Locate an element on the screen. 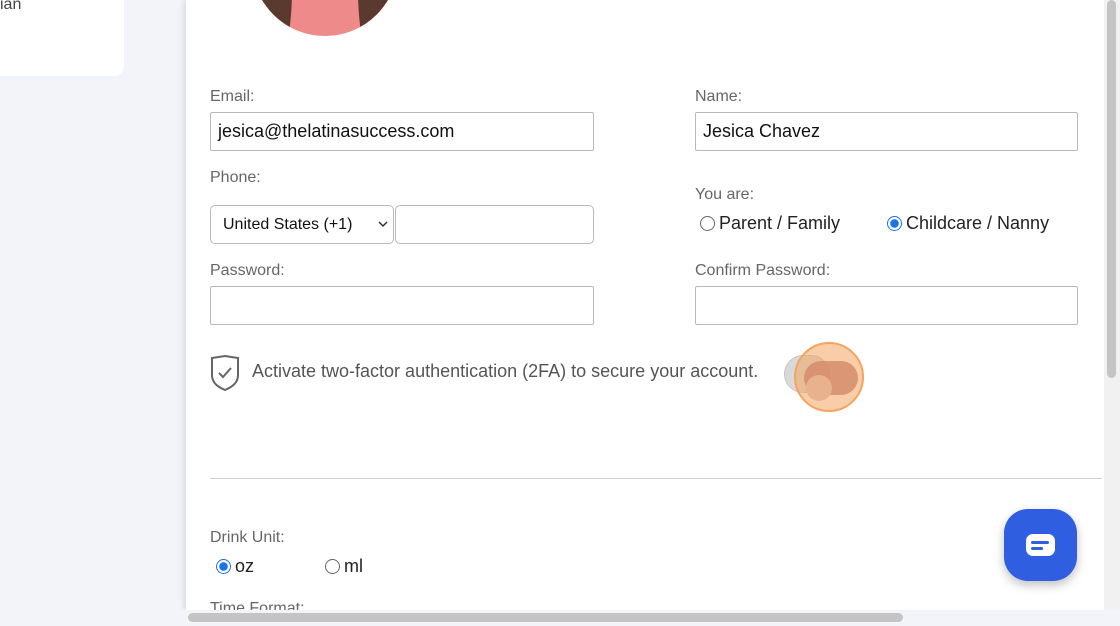 The image size is (1120, 626). email-label: Email: is located at coordinates (232, 96).